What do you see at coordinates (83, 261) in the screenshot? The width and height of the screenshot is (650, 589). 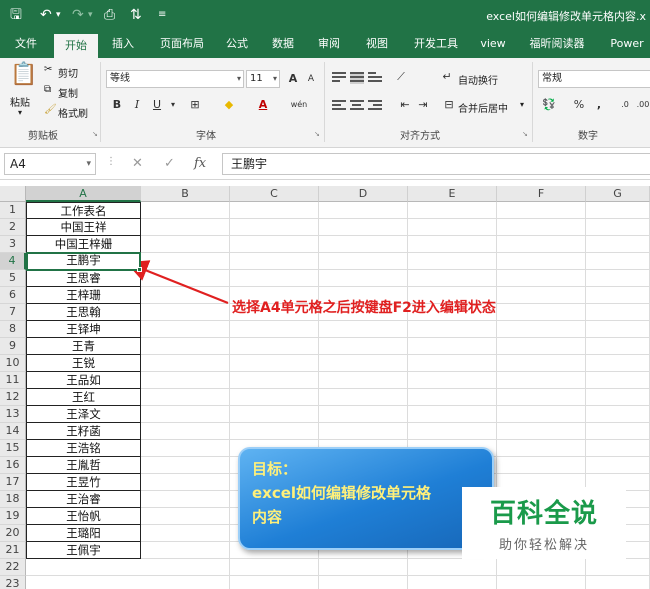 I see `active-cell: 王鹏宇` at bounding box center [83, 261].